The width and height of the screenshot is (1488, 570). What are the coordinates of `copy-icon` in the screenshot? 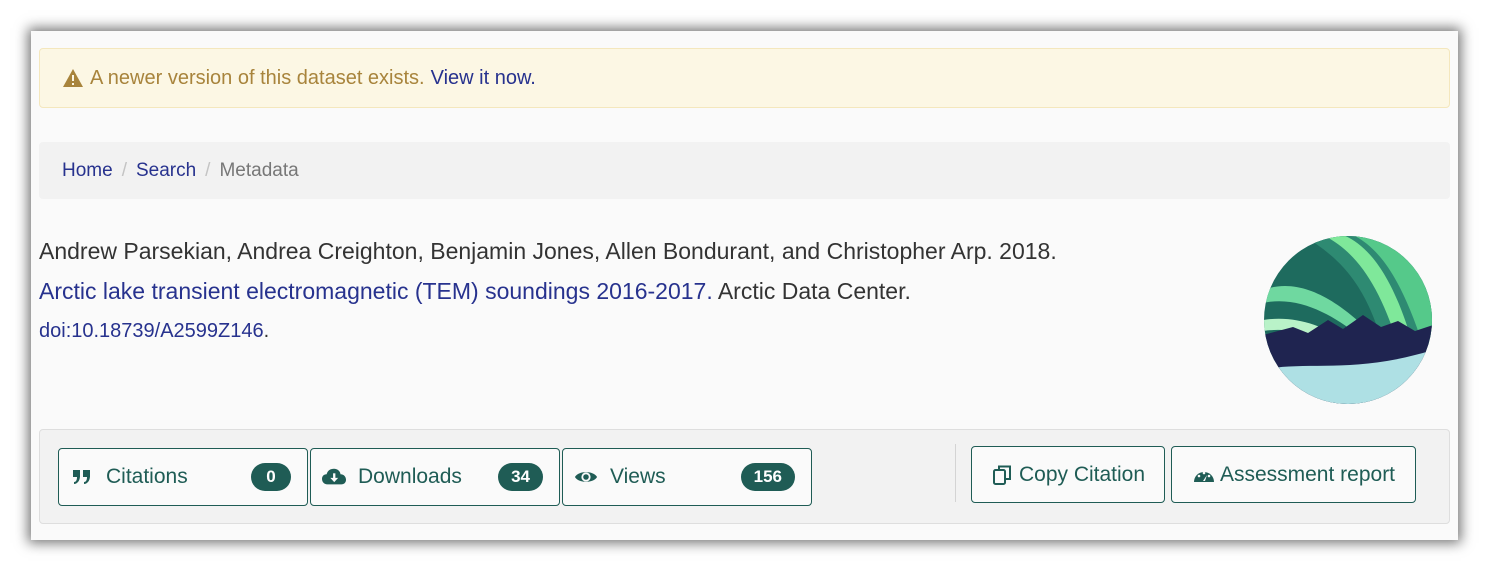 It's located at (1003, 475).